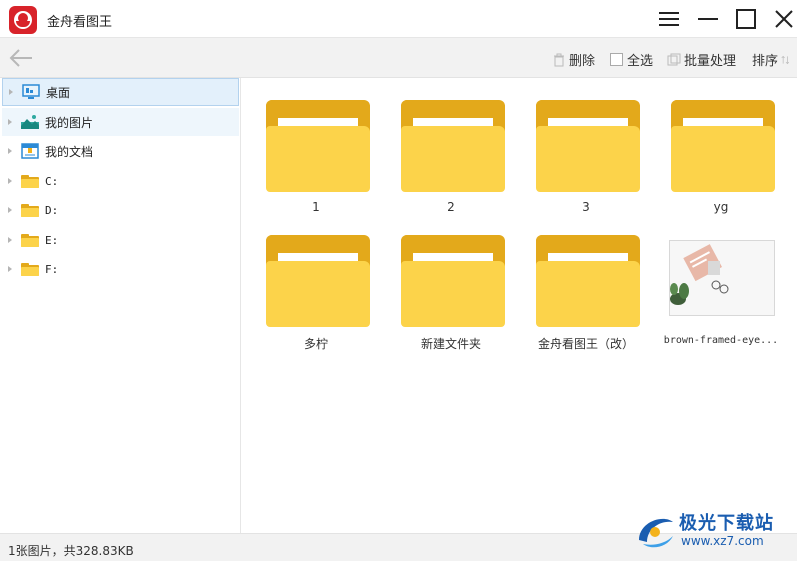 This screenshot has height=561, width=797. Describe the element at coordinates (120, 240) in the screenshot. I see `sidebar-item-drive-e: E:` at that location.